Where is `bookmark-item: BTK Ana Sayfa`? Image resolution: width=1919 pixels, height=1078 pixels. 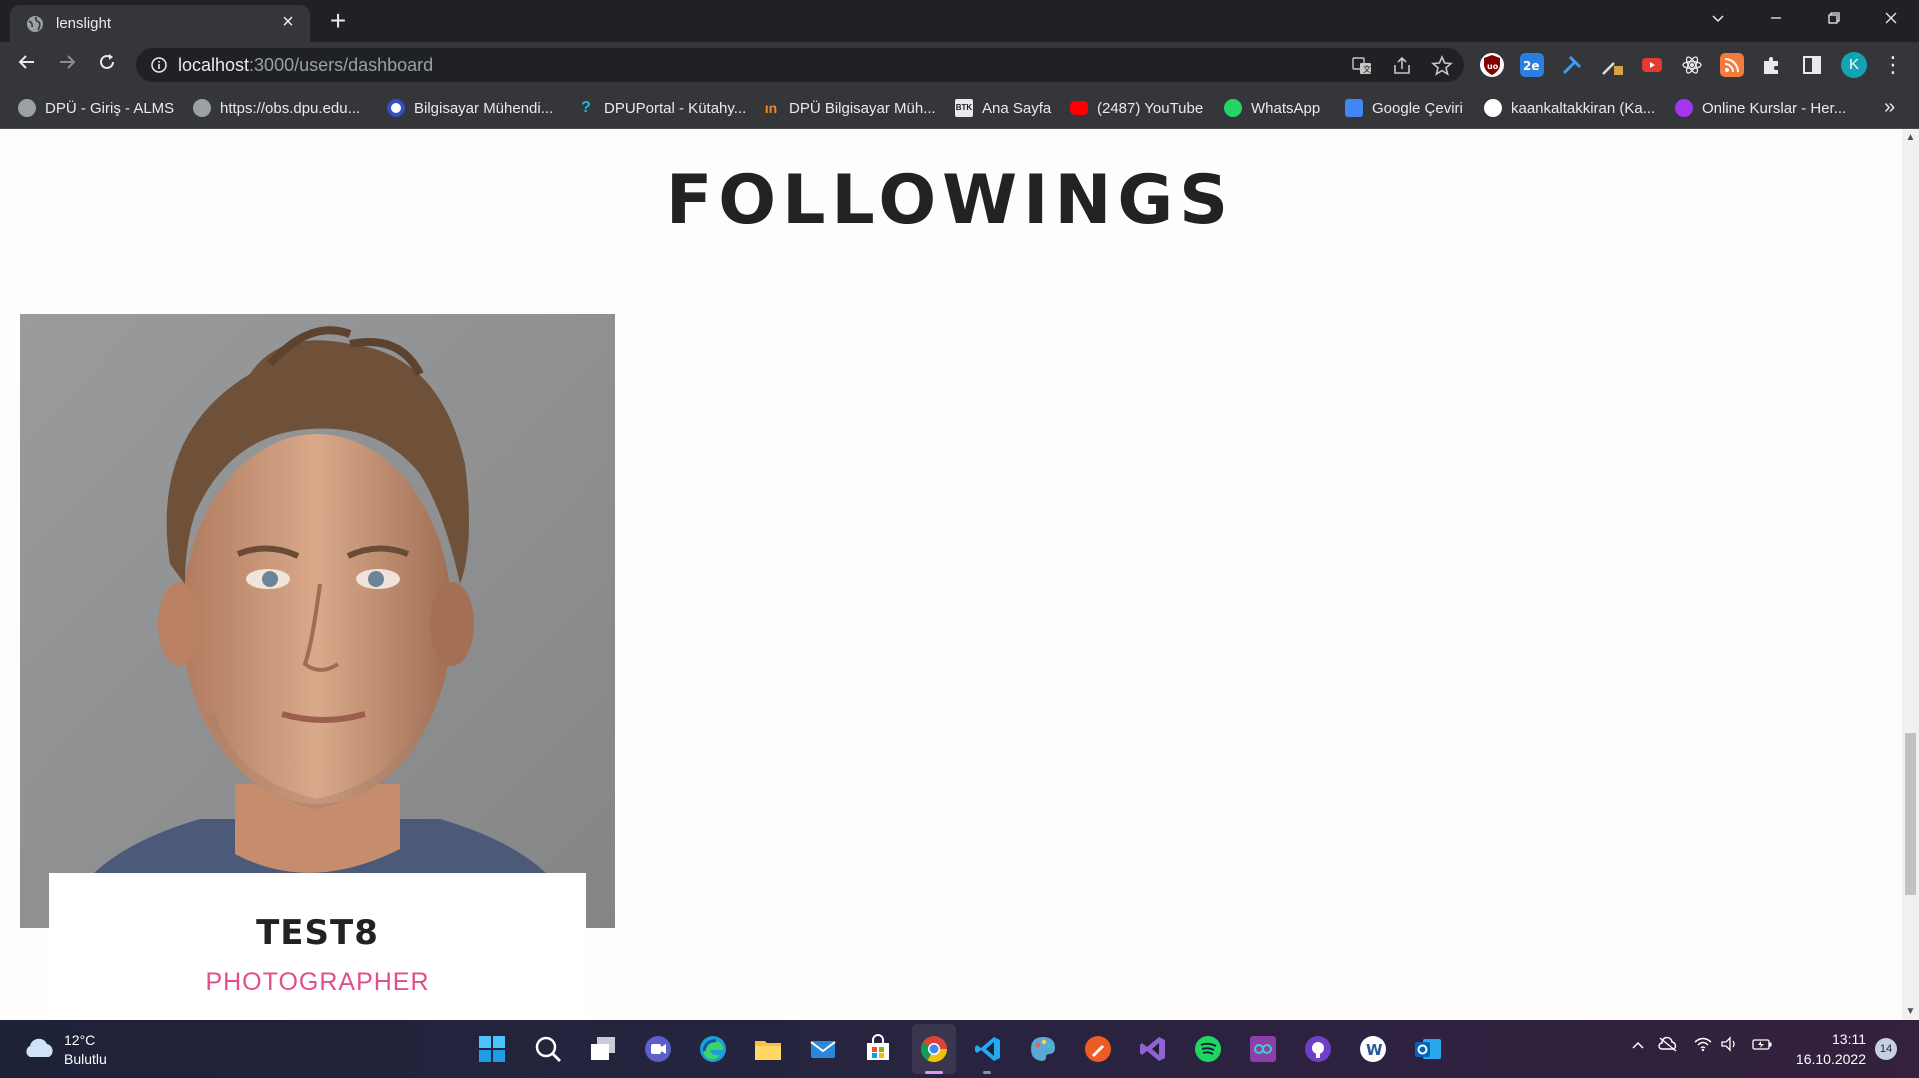
bookmark-item: BTK Ana Sayfa is located at coordinates (1003, 108).